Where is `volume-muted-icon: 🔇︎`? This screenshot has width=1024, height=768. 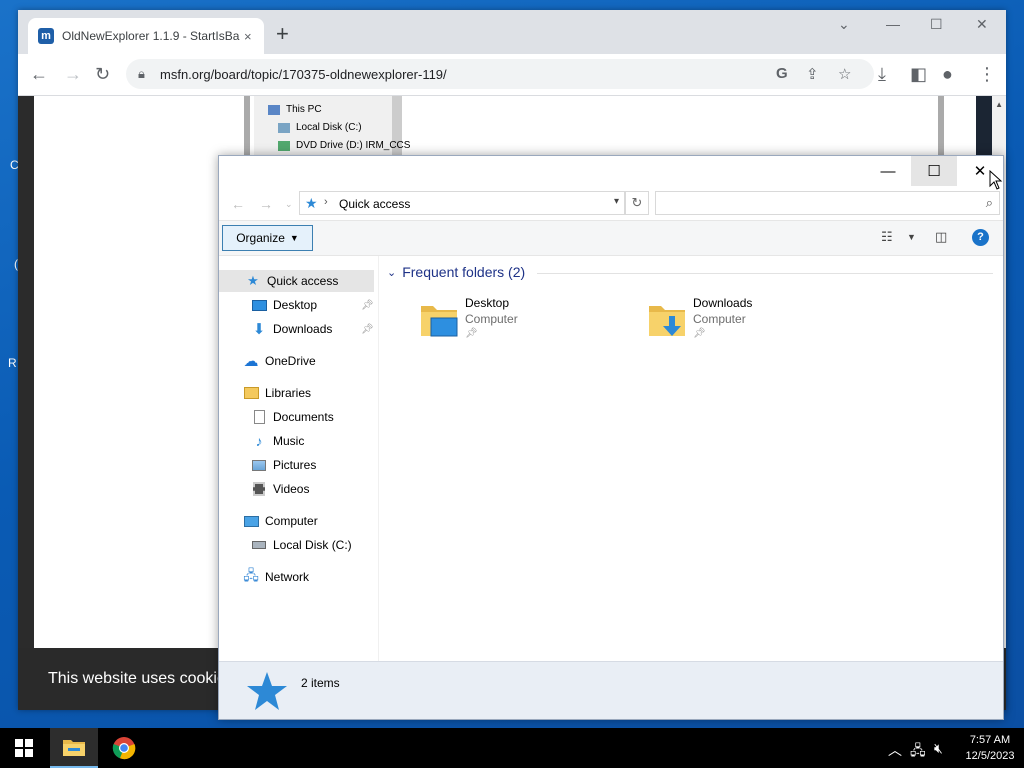
volume-muted-icon: 🔇︎ is located at coordinates (938, 748).